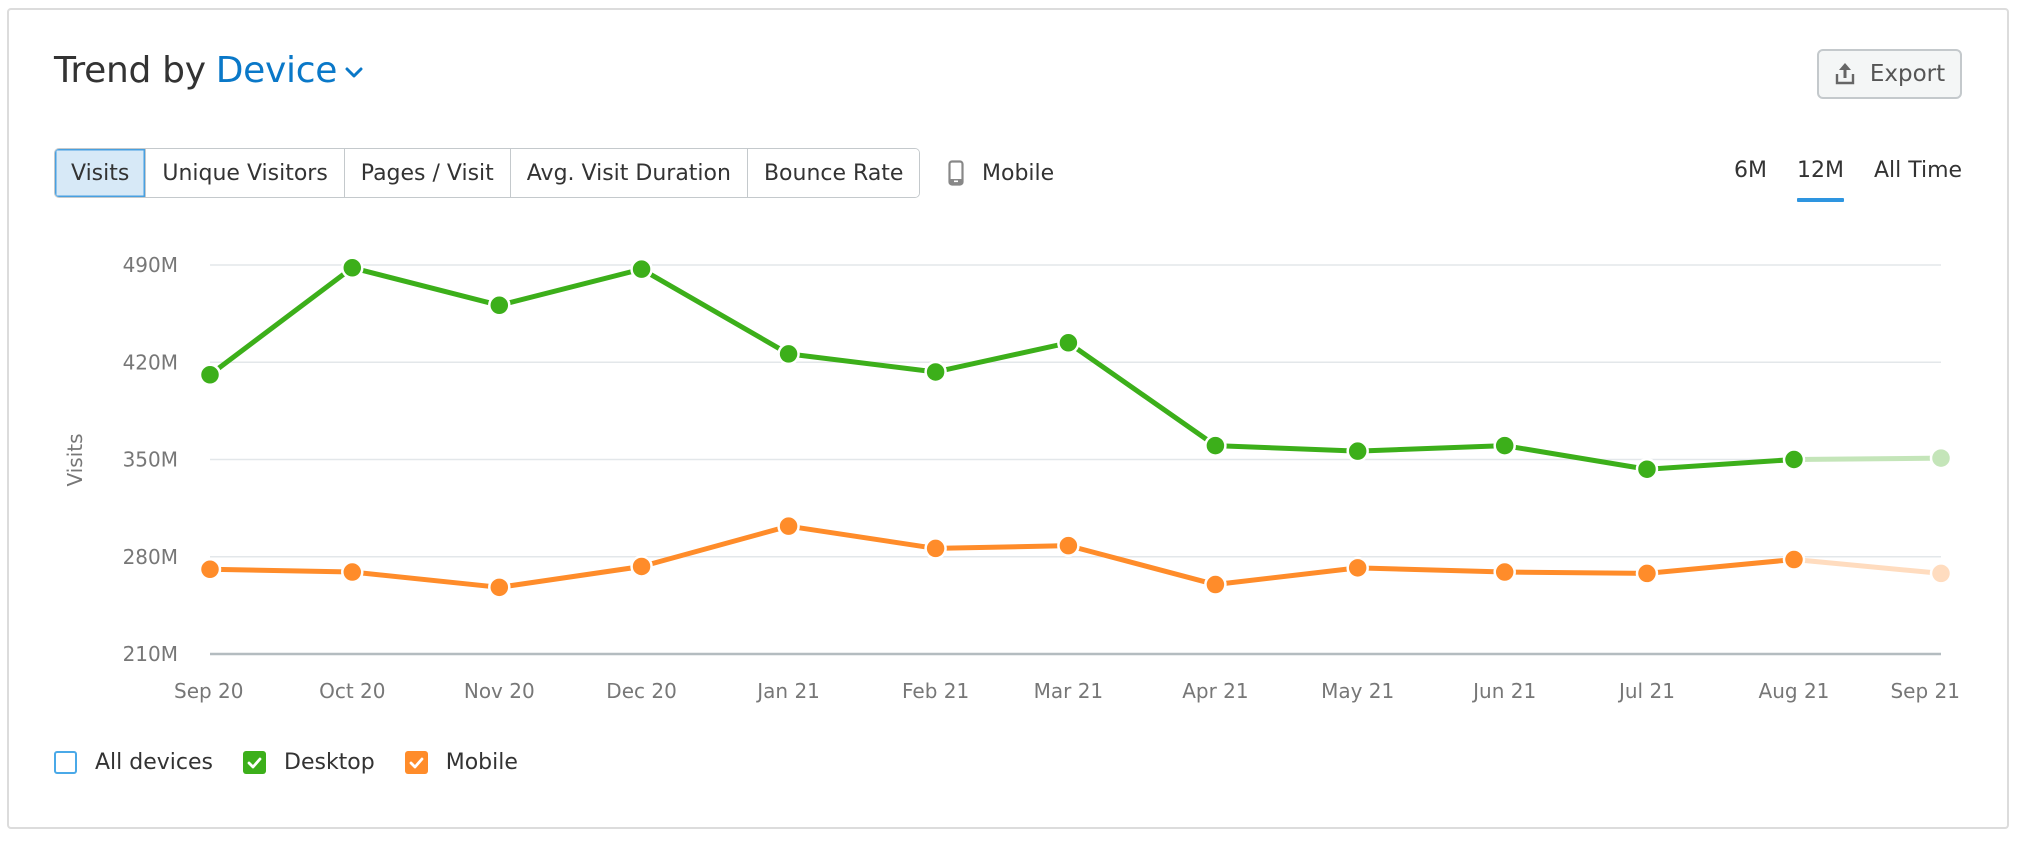 This screenshot has height=842, width=2020. I want to click on y-tick-label: 490M, so click(150, 265).